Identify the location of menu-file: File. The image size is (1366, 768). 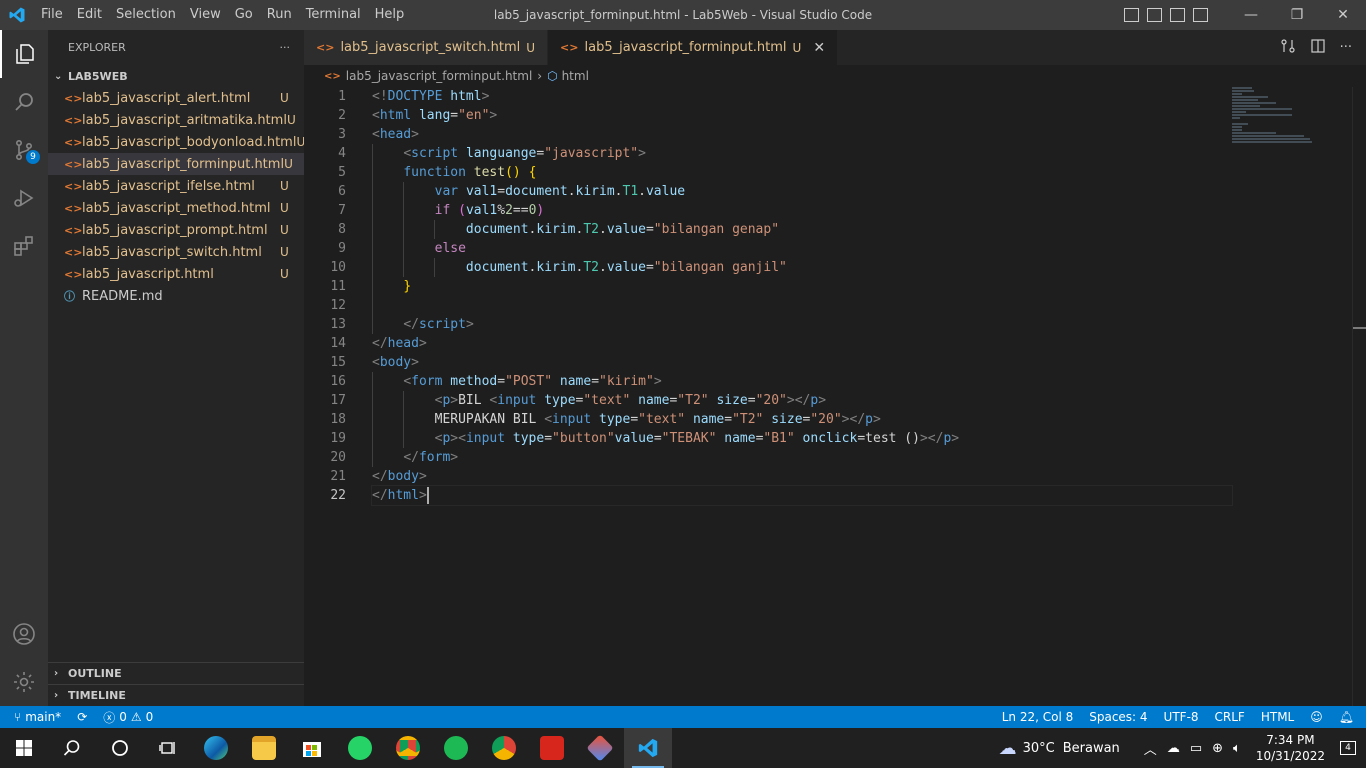
(52, 15).